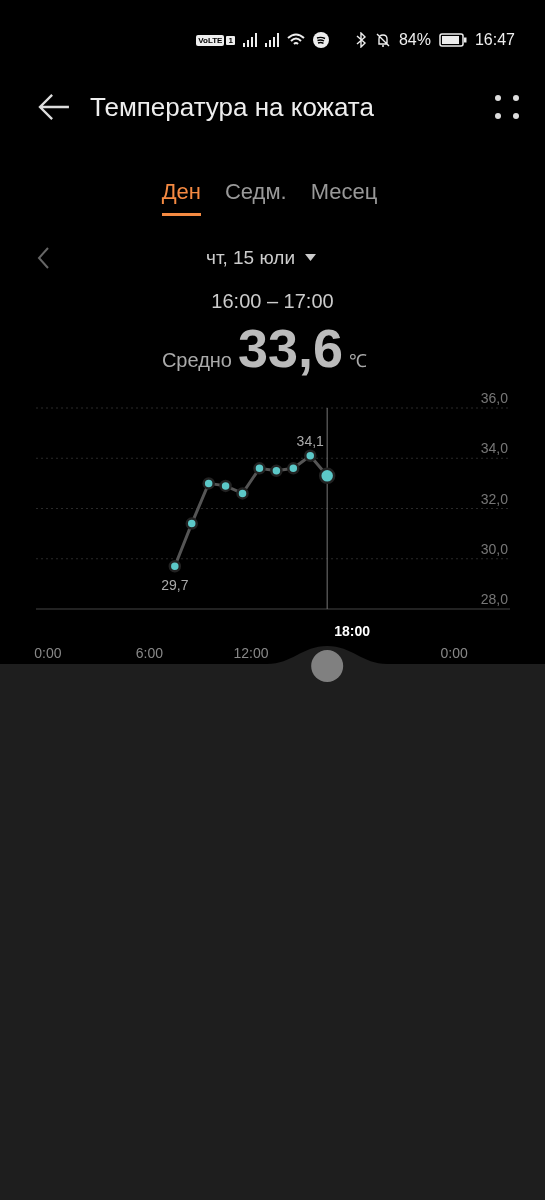  What do you see at coordinates (310, 440) in the screenshot?
I see `value-label: 34,1` at bounding box center [310, 440].